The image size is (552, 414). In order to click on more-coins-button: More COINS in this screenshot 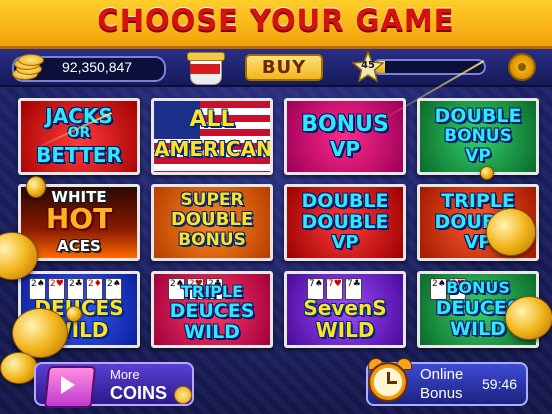, I will do `click(114, 385)`.